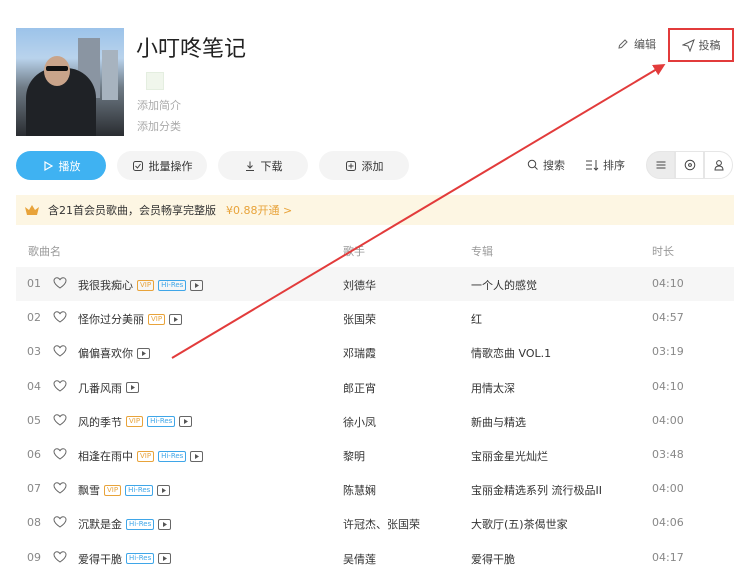 The width and height of the screenshot is (749, 575). I want to click on track-number: 03, so click(34, 352).